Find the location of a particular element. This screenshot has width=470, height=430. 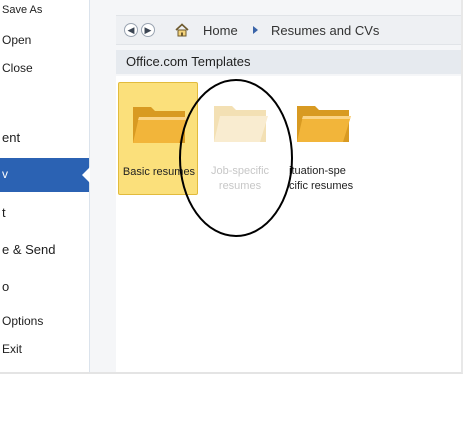

back-arrow-icon: ◀ is located at coordinates (131, 30).